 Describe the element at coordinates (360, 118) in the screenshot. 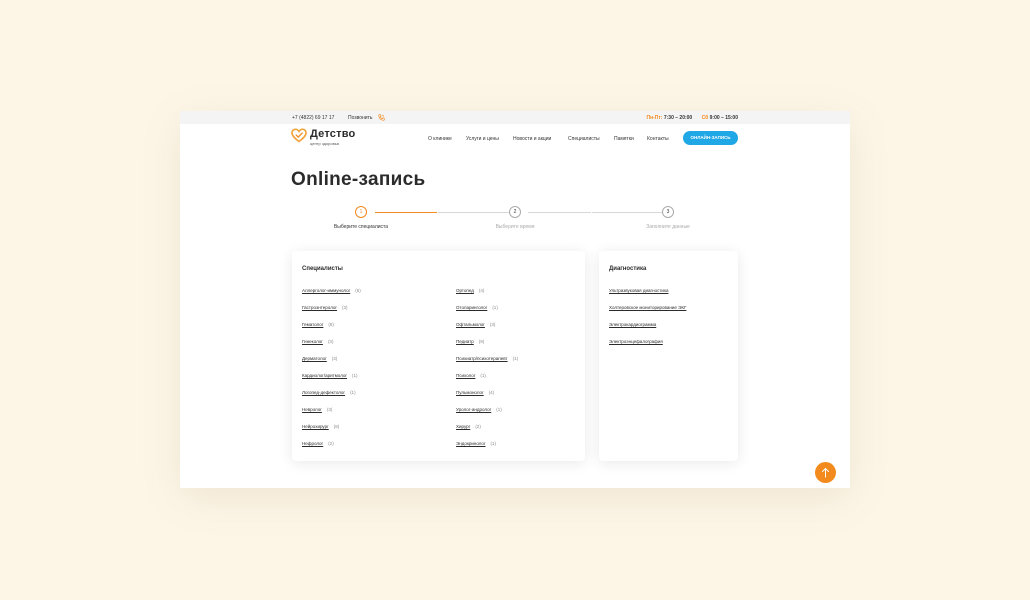

I see `call-link: Позвонить` at that location.